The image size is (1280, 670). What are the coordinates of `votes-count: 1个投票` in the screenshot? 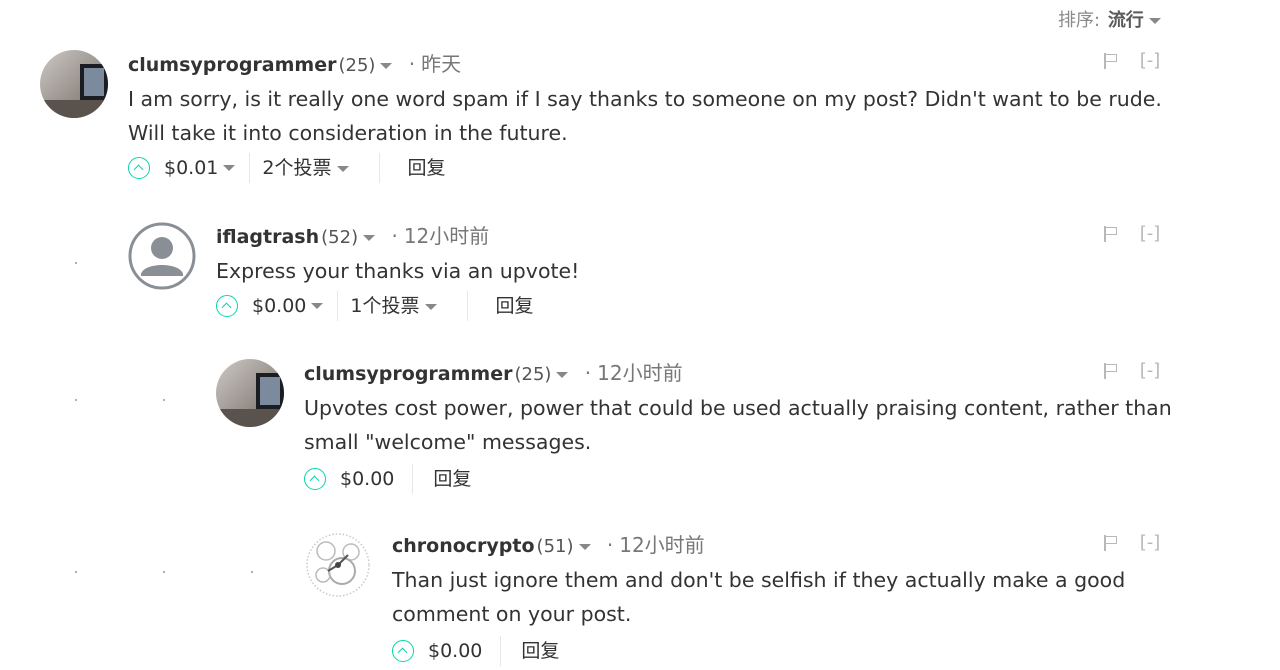 It's located at (387, 306).